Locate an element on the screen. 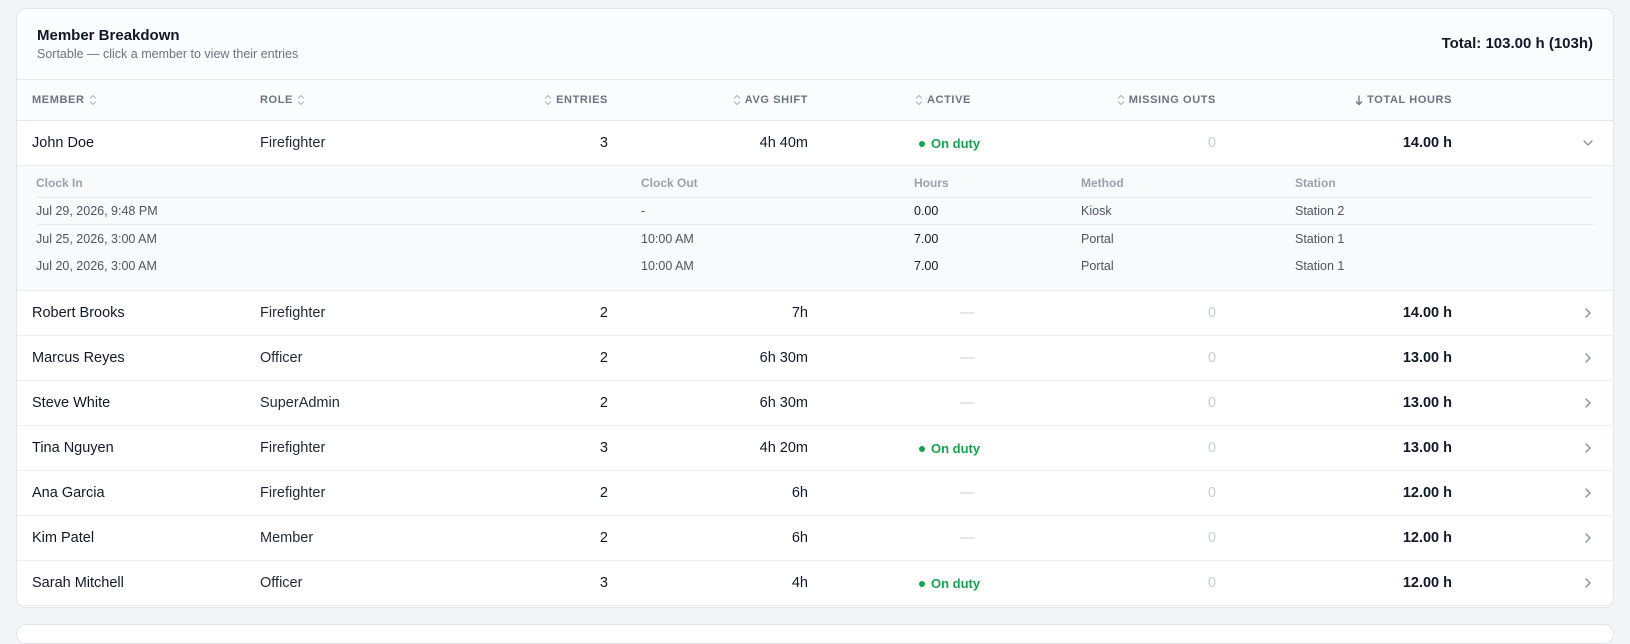  total-hours: 12.00 h is located at coordinates (1427, 583).